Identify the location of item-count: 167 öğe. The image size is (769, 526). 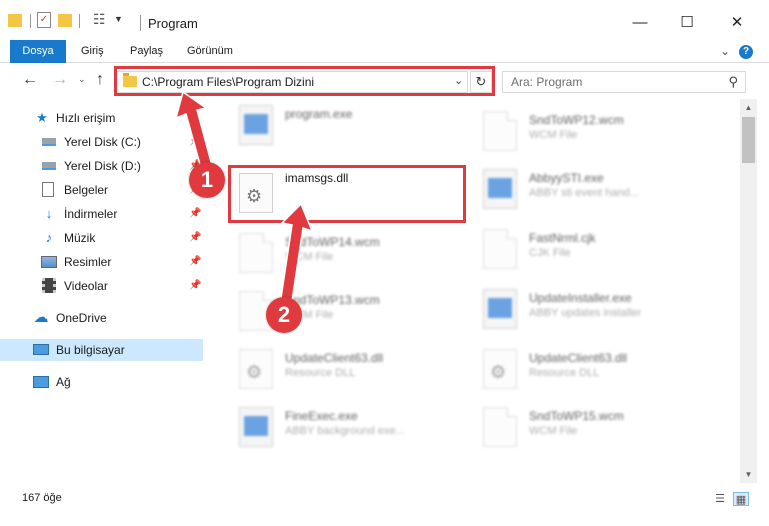
(42, 498).